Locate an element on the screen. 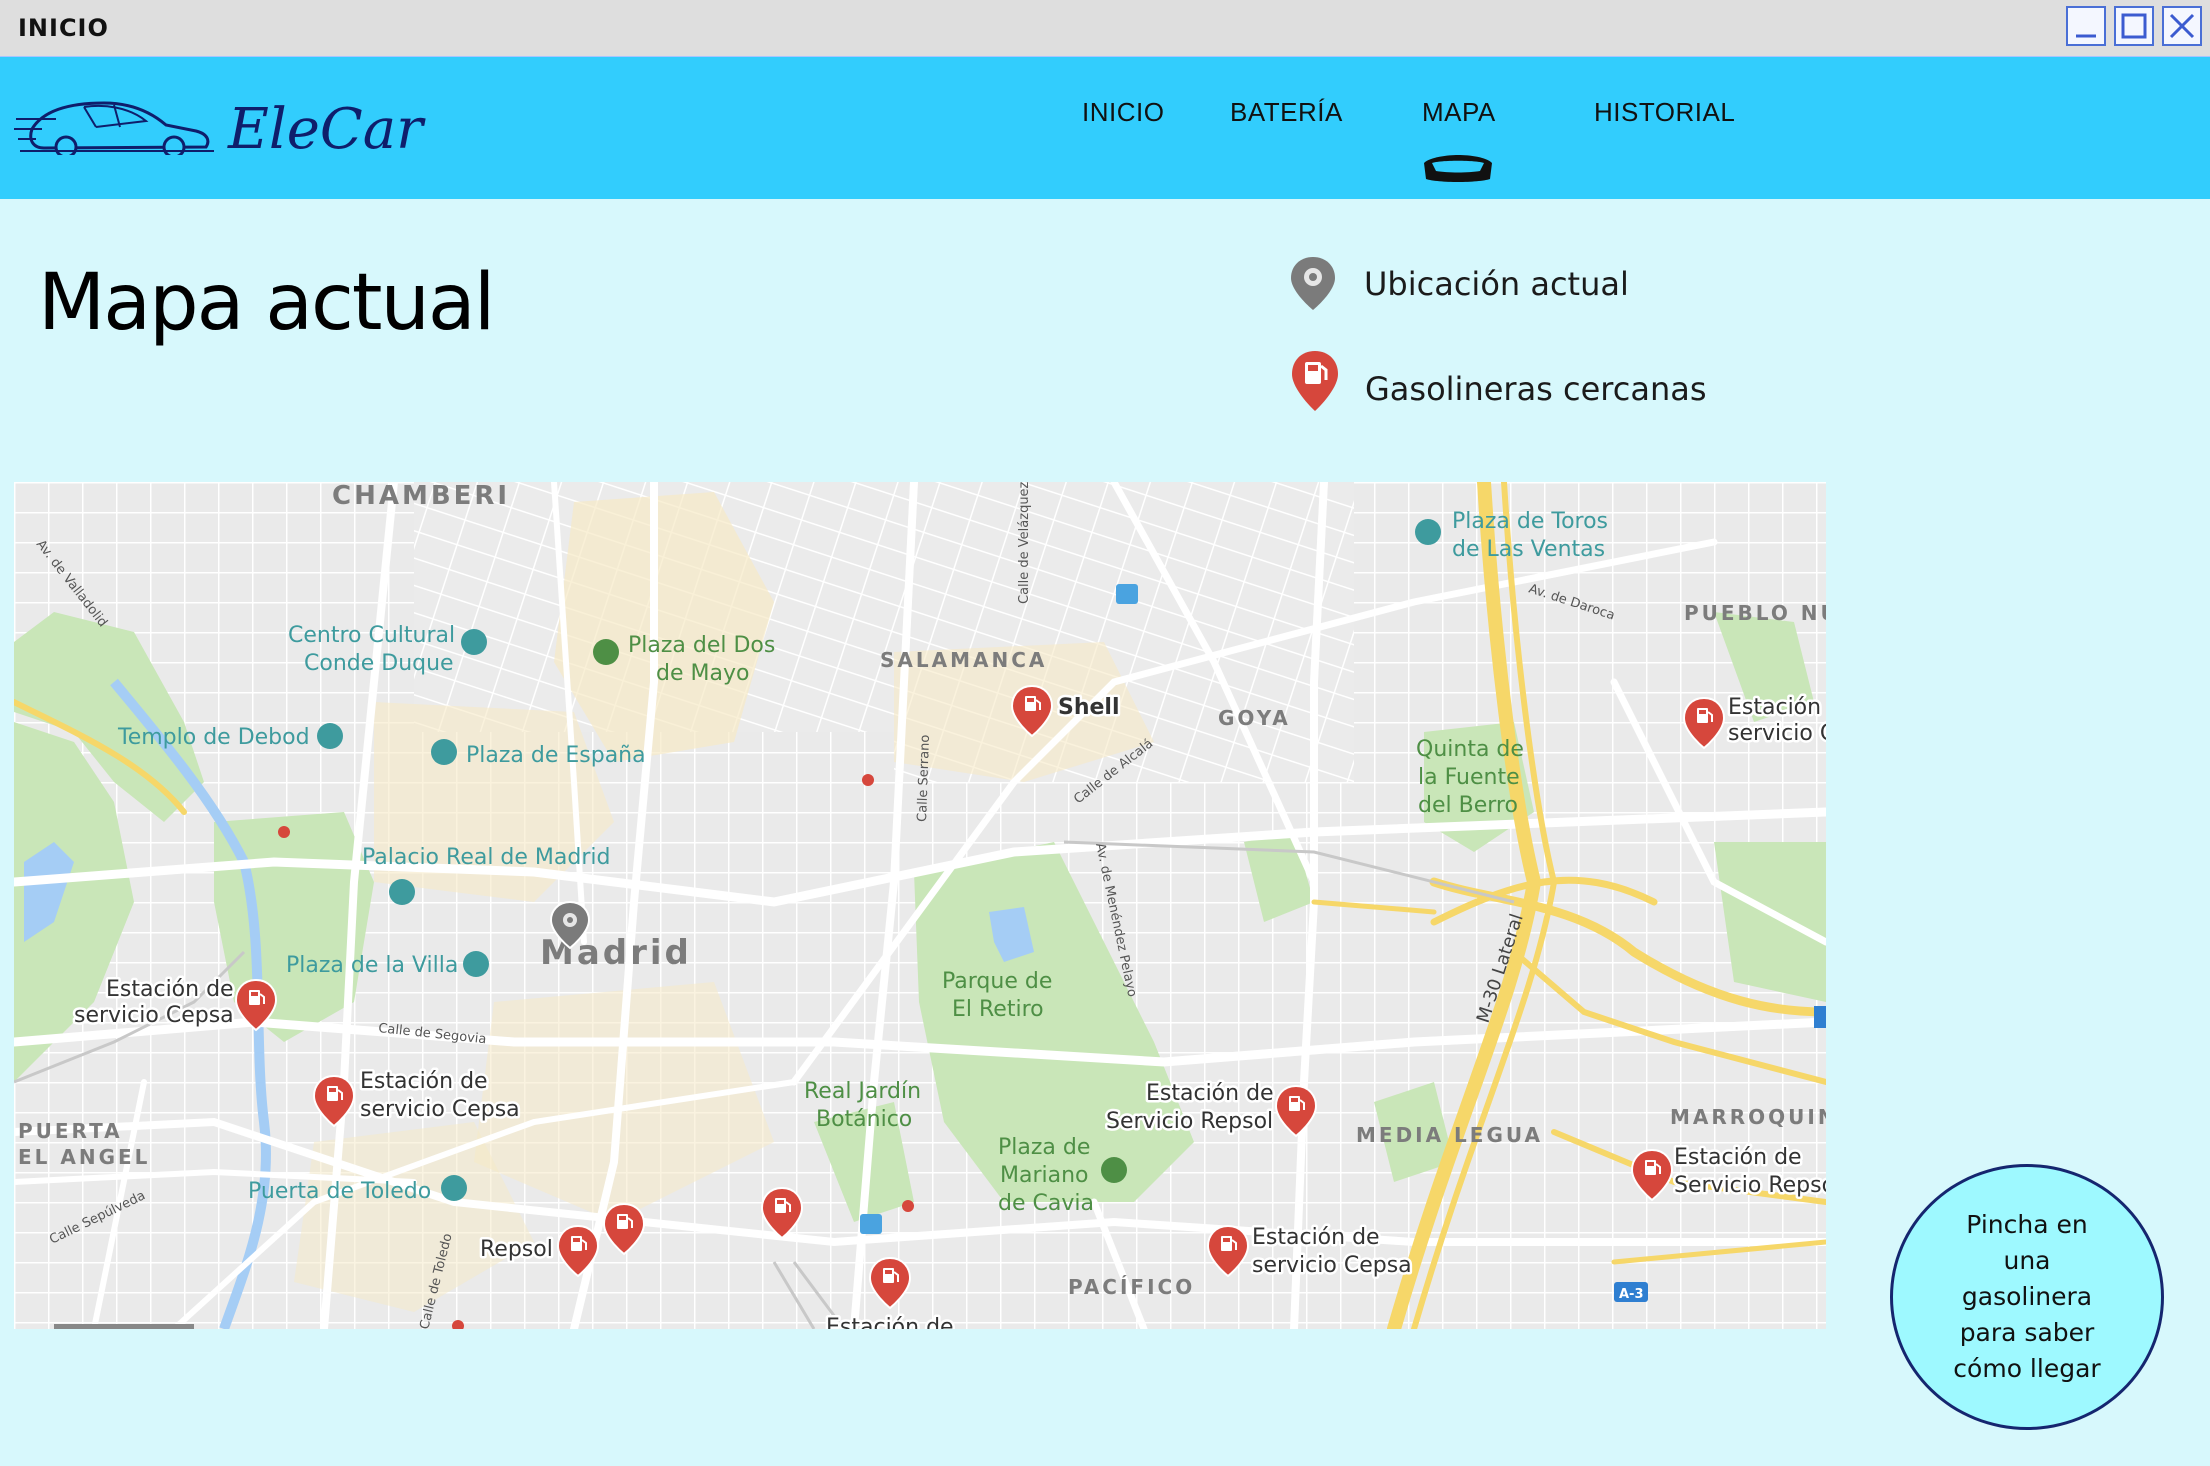 The height and width of the screenshot is (1466, 2210). station-label-right-1: Estación is located at coordinates (1774, 707).